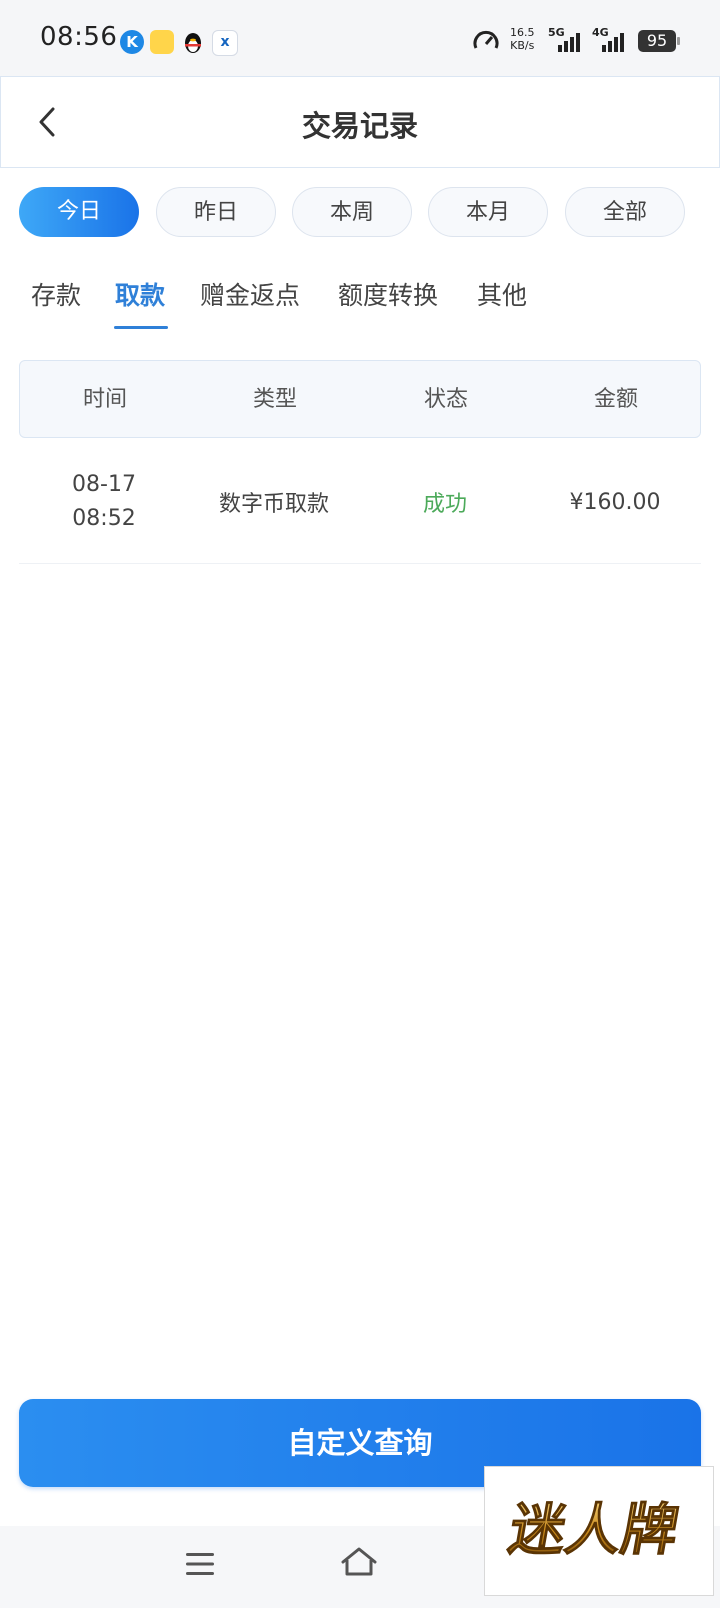 The width and height of the screenshot is (720, 1608). Describe the element at coordinates (193, 42) in the screenshot. I see `qq-penguin-icon` at that location.